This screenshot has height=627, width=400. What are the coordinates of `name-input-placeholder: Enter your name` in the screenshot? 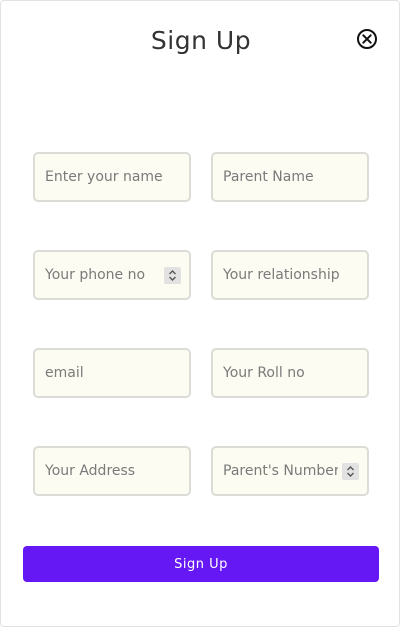 It's located at (104, 177).